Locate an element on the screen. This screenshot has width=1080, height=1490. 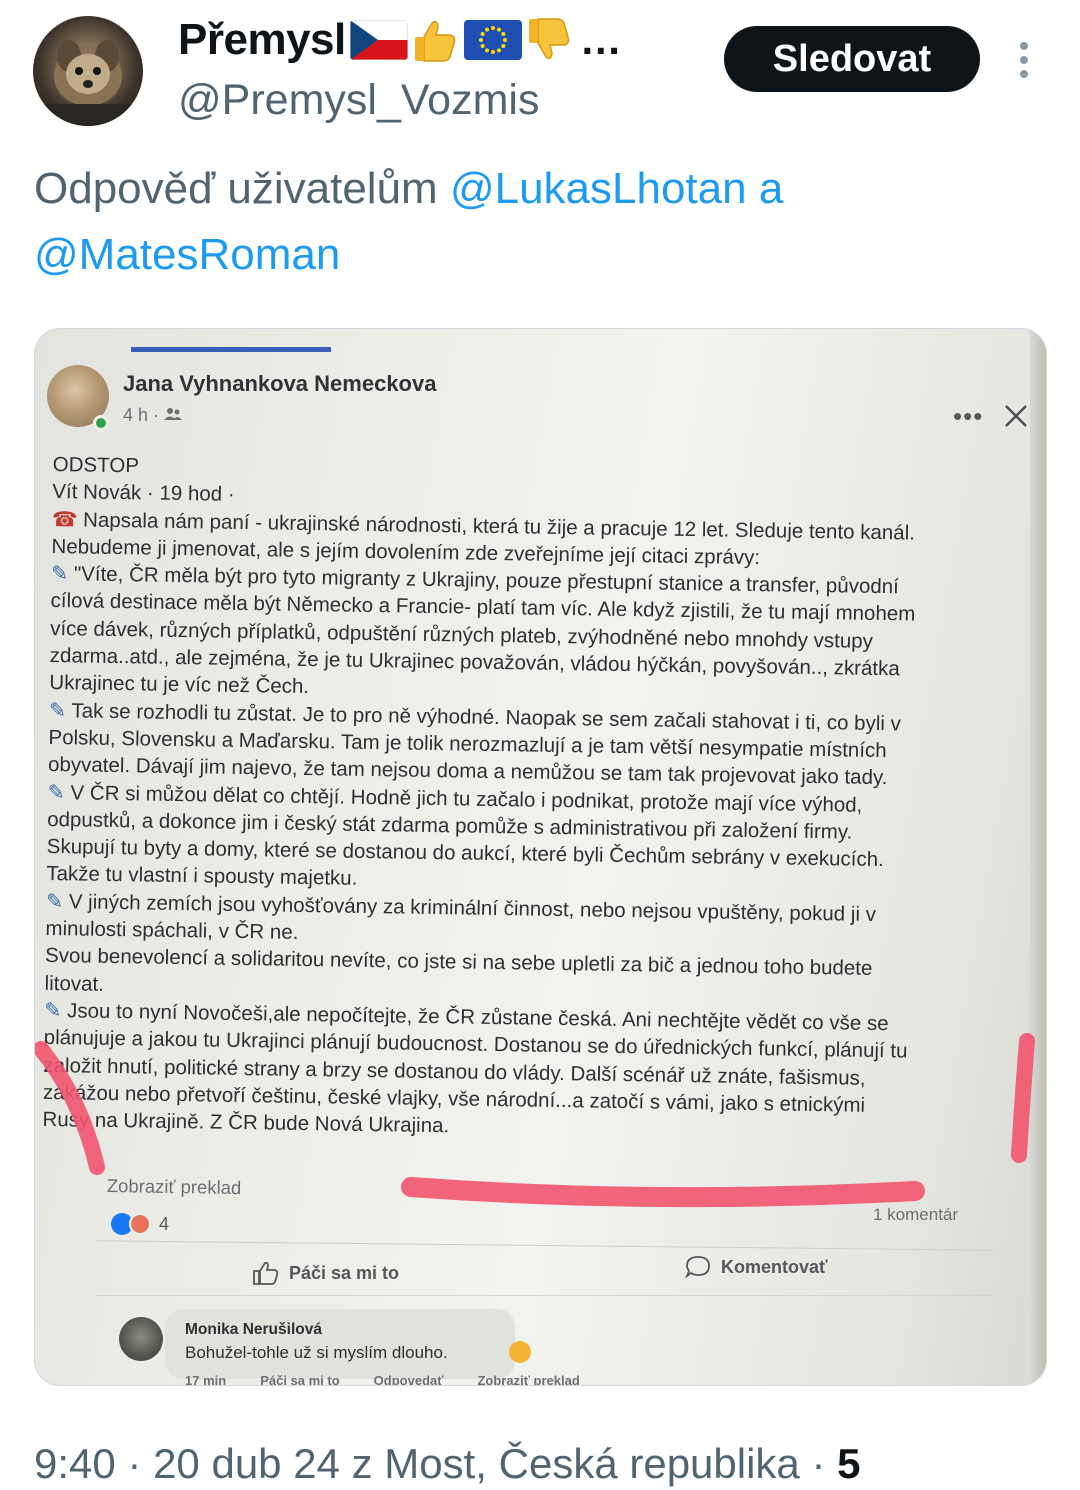
phone-icon: ☎ is located at coordinates (67, 519).